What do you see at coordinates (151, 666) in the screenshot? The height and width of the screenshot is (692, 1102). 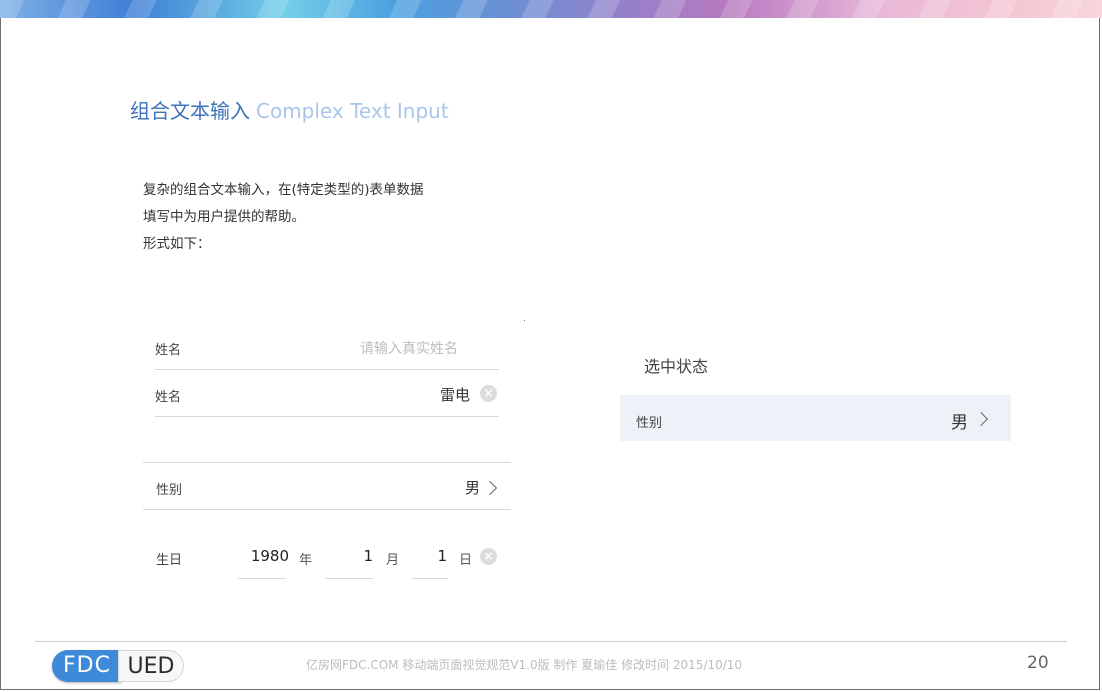 I see `logo-ued: UED` at bounding box center [151, 666].